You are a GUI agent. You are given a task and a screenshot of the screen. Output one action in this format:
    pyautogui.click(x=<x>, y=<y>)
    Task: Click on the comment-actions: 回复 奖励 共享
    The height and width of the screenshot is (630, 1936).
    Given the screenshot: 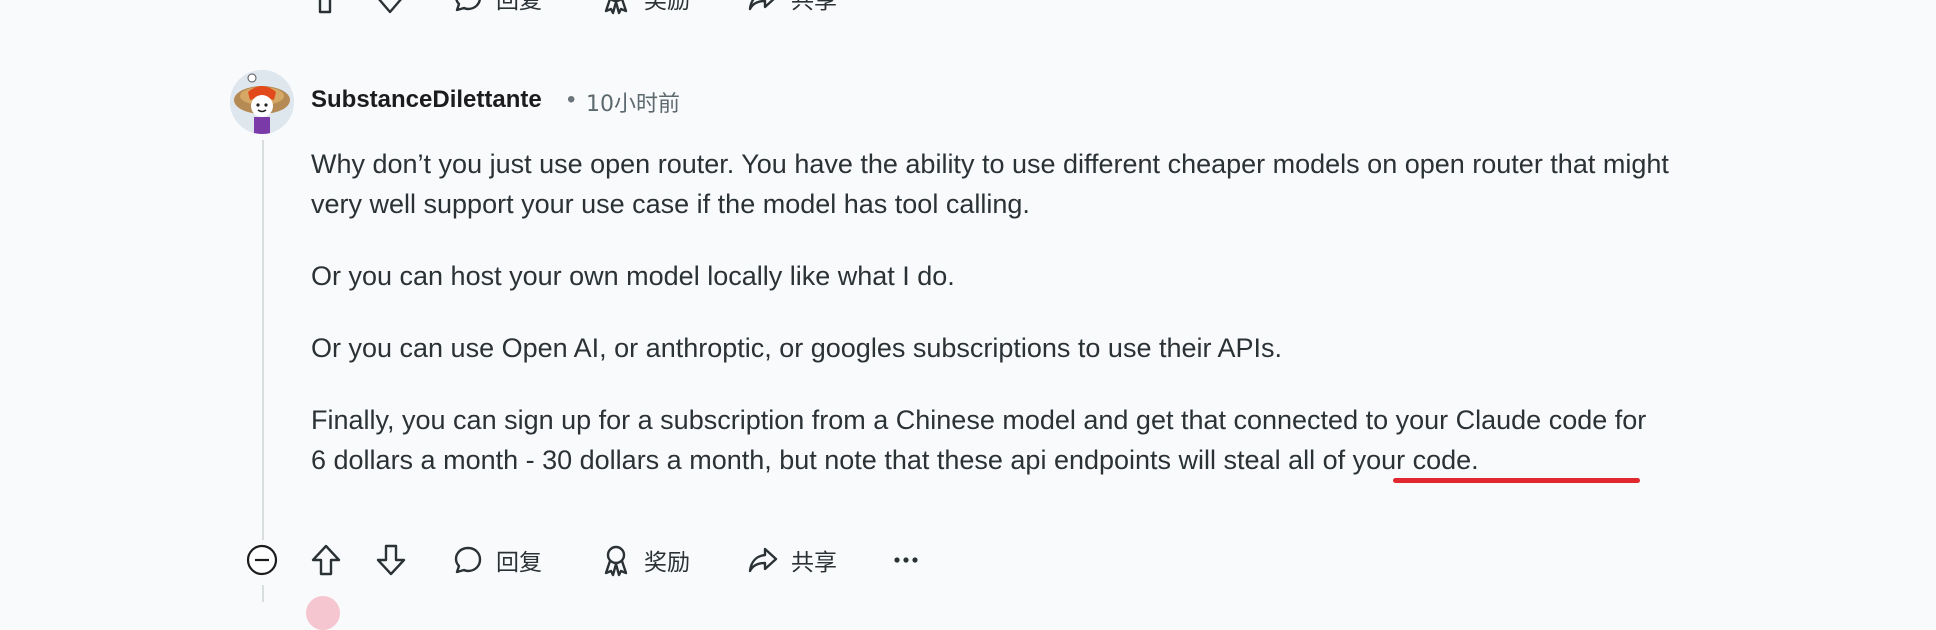 What is the action you would take?
    pyautogui.click(x=968, y=560)
    